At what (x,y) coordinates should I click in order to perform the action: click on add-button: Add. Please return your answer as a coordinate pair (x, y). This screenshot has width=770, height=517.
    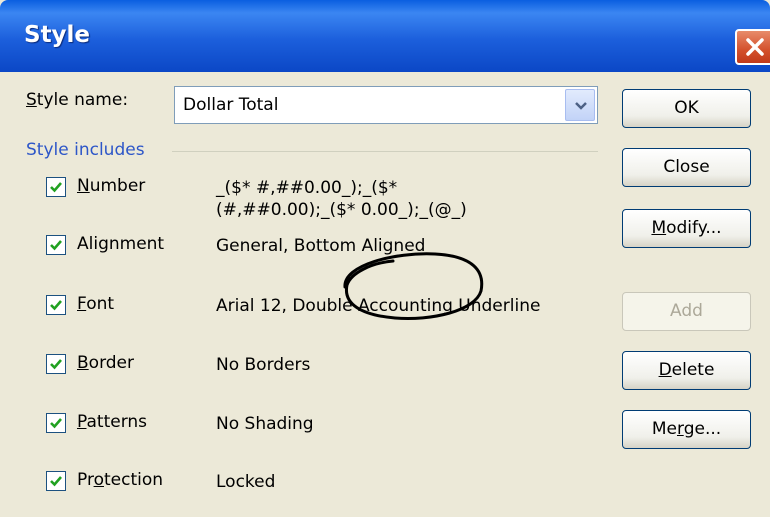
    Looking at the image, I should click on (686, 311).